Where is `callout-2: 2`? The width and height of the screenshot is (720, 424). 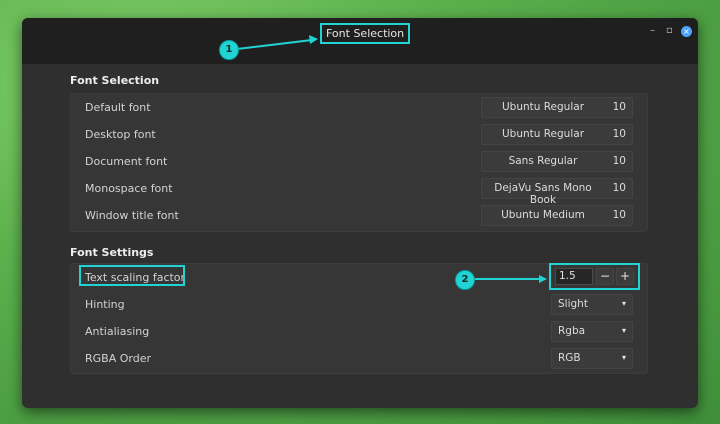 callout-2: 2 is located at coordinates (465, 280).